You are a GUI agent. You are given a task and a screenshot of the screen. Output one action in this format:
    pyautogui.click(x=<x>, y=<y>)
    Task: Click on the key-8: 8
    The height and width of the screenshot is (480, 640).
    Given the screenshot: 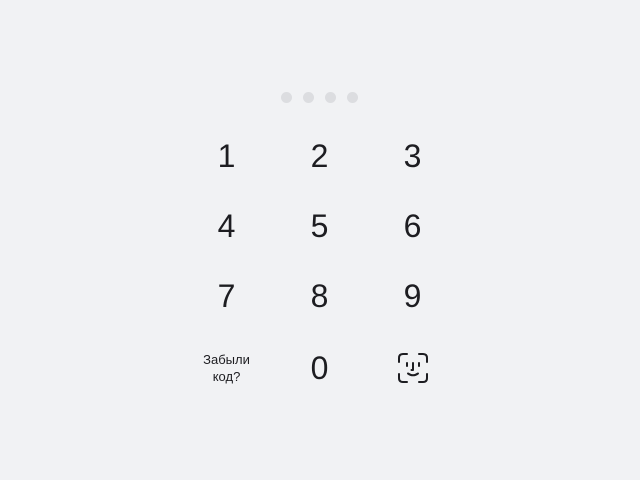 What is the action you would take?
    pyautogui.click(x=319, y=296)
    